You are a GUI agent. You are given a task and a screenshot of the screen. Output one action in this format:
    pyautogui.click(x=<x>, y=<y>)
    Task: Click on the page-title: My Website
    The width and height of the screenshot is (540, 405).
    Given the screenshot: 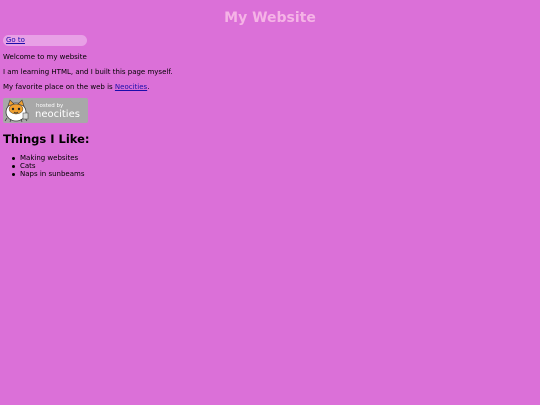 What is the action you would take?
    pyautogui.click(x=270, y=18)
    